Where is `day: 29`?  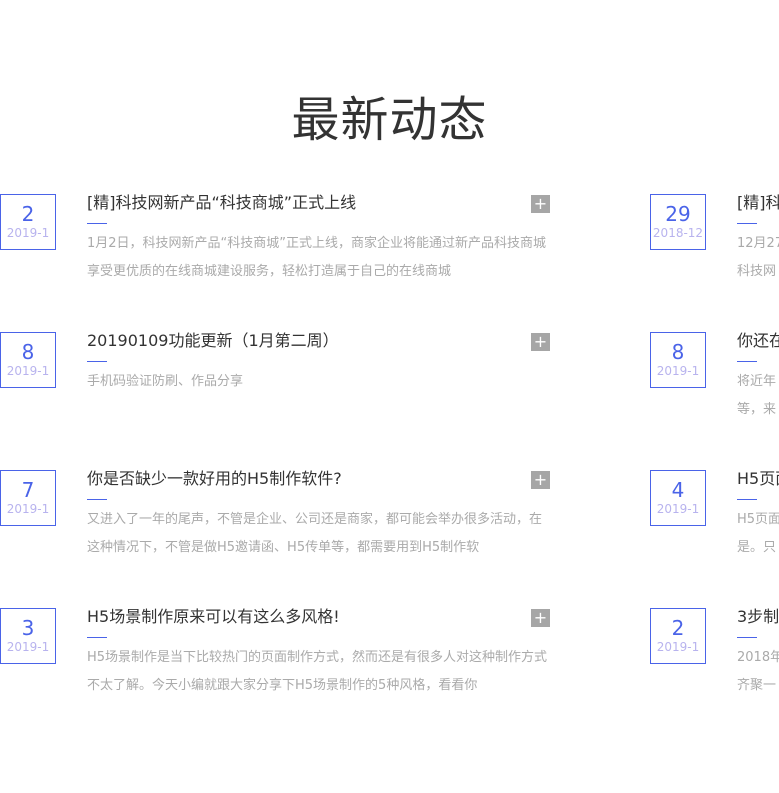 day: 29 is located at coordinates (678, 214).